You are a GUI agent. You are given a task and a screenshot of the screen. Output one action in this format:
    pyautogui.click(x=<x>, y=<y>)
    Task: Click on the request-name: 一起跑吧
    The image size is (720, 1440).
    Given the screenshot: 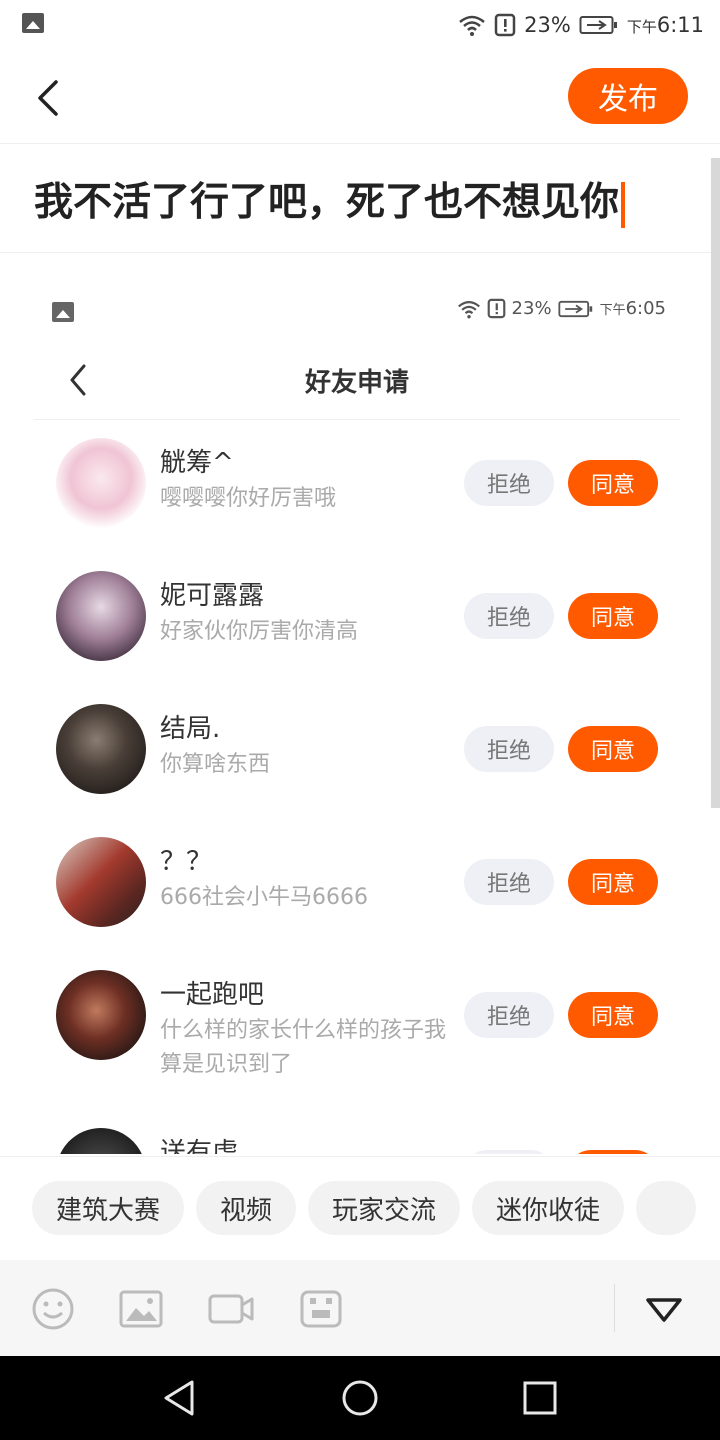 What is the action you would take?
    pyautogui.click(x=212, y=995)
    